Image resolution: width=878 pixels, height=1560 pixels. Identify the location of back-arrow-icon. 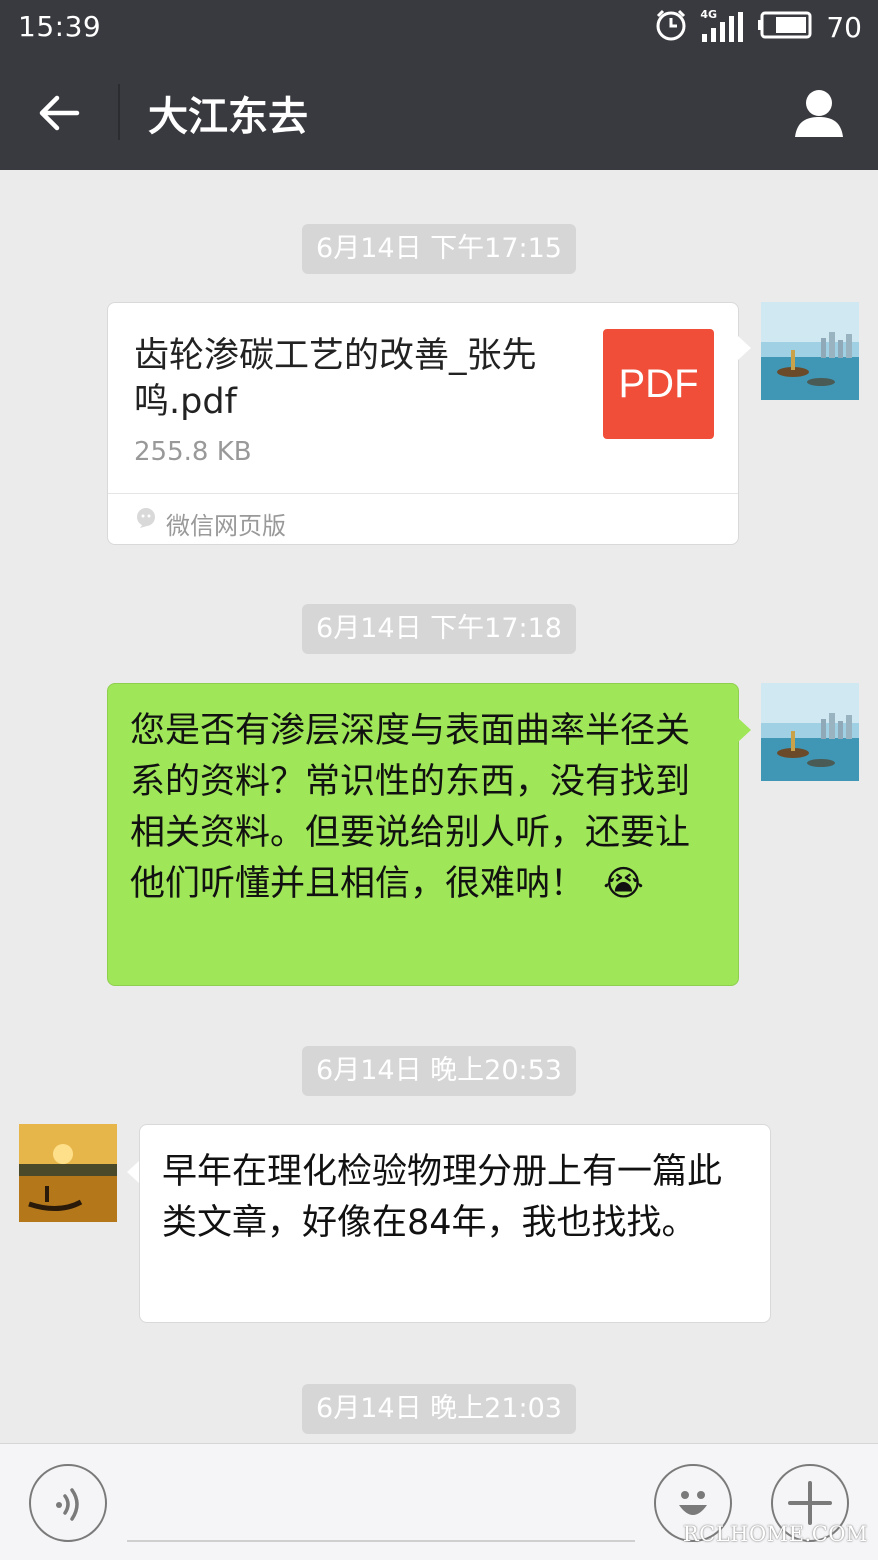
(59, 113).